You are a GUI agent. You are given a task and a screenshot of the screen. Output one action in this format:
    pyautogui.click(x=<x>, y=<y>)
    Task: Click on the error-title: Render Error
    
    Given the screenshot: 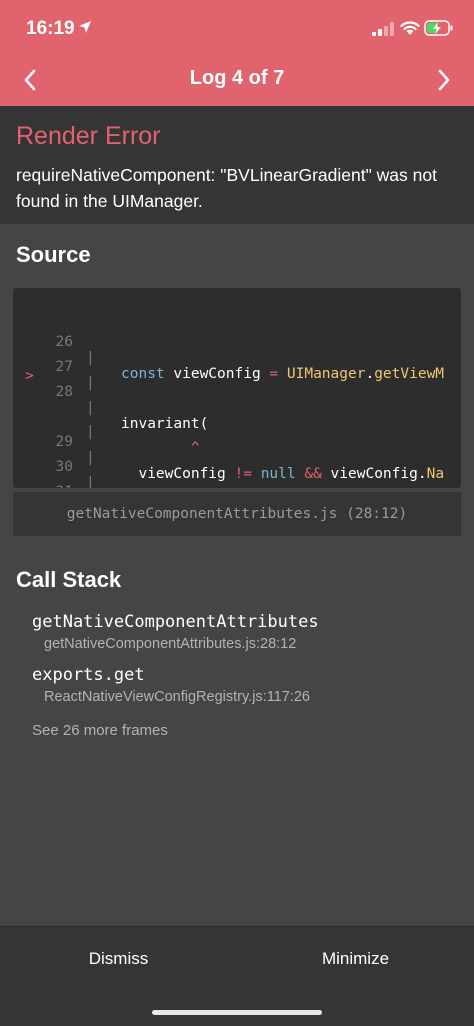 What is the action you would take?
    pyautogui.click(x=88, y=136)
    